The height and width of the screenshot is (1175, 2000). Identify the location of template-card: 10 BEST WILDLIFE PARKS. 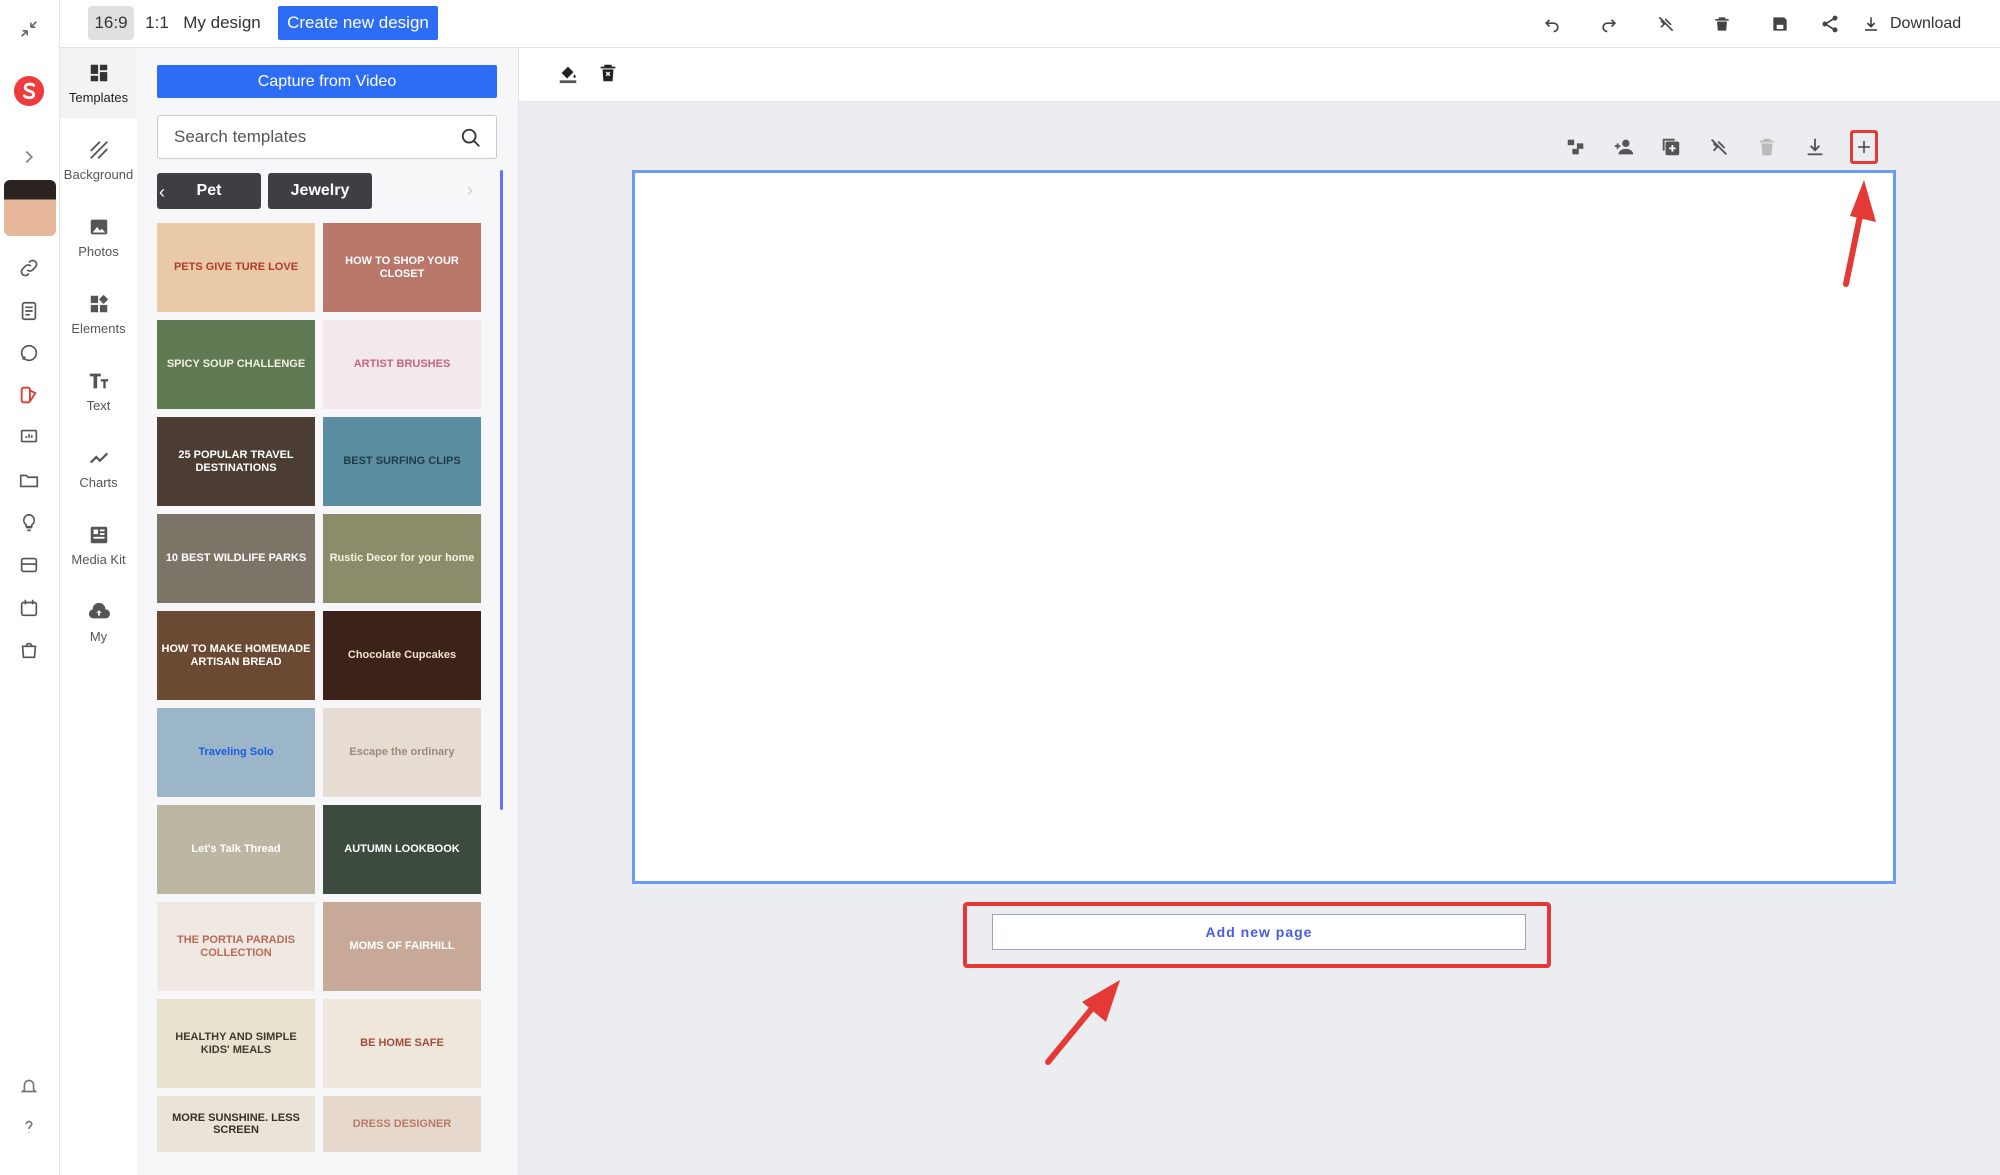
(236, 558).